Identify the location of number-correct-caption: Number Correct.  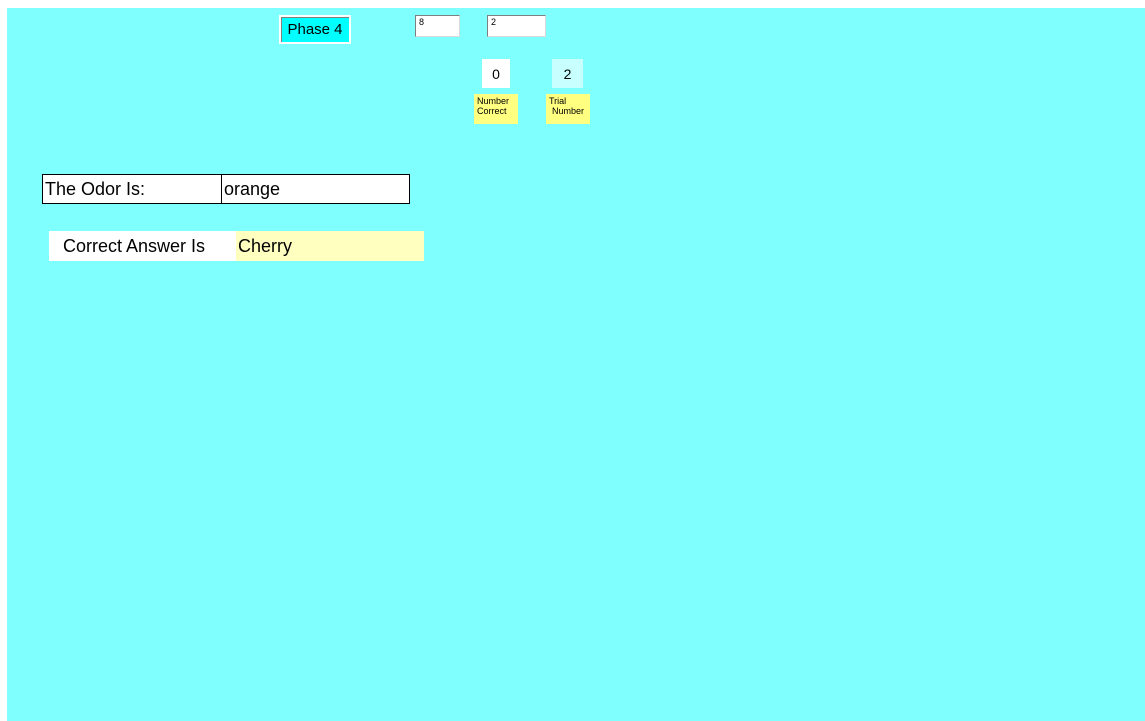
(496, 109).